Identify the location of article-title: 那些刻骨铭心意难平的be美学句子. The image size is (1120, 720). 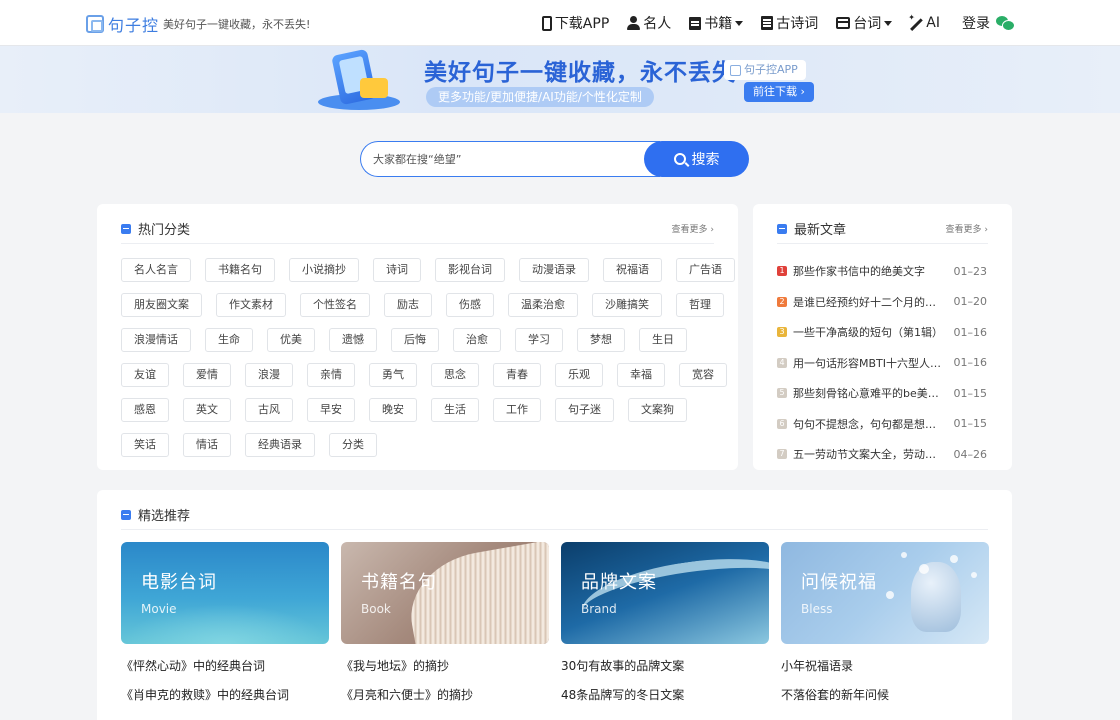
(869, 393).